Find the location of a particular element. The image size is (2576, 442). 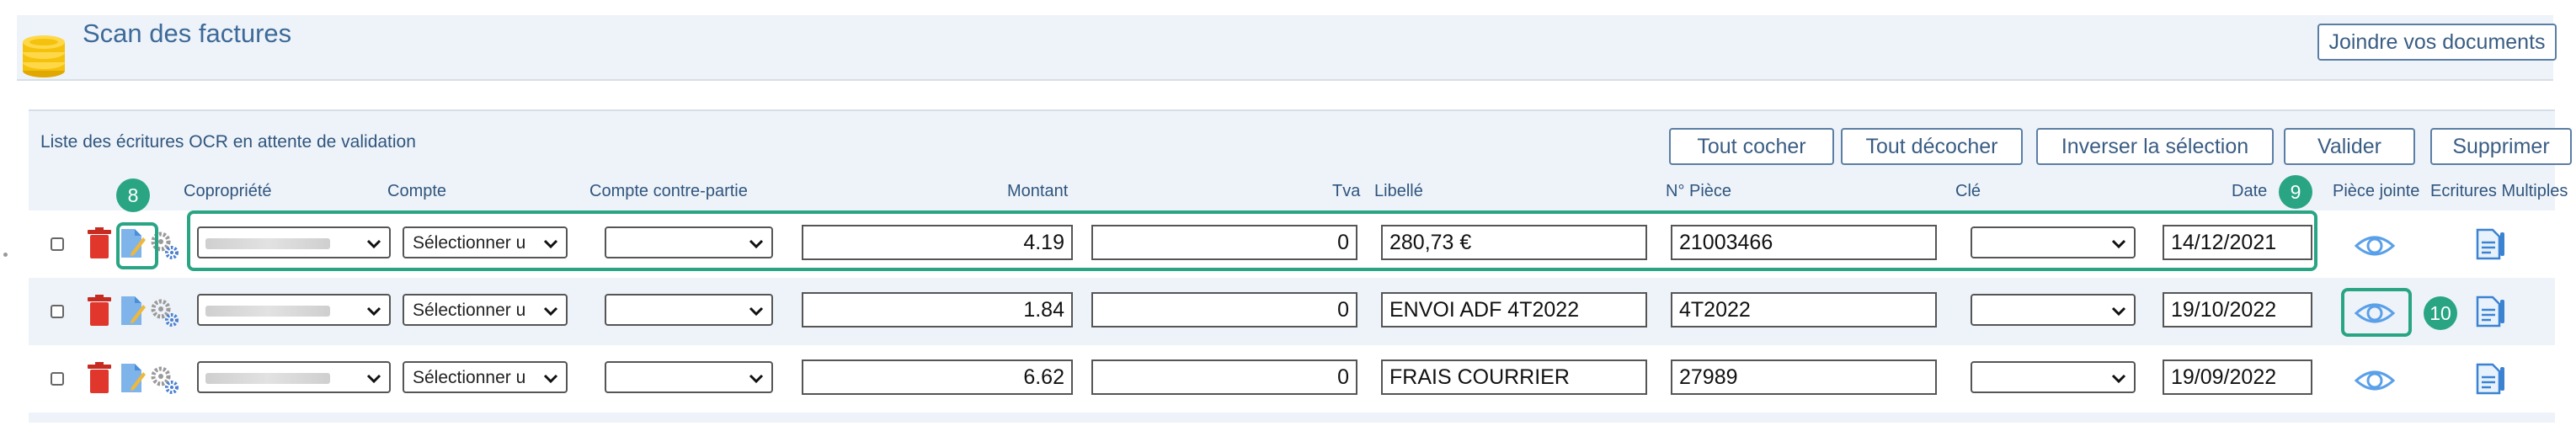

col-header-copropriete: Copropriété is located at coordinates (228, 191).